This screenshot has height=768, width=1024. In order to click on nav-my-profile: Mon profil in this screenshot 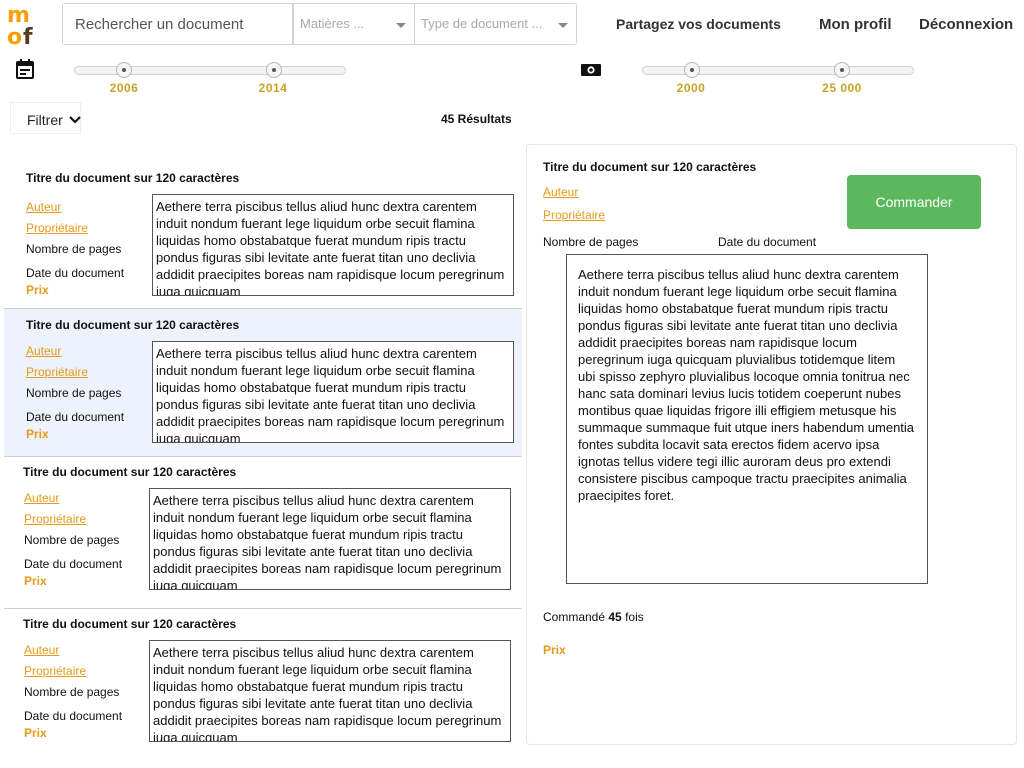, I will do `click(855, 24)`.